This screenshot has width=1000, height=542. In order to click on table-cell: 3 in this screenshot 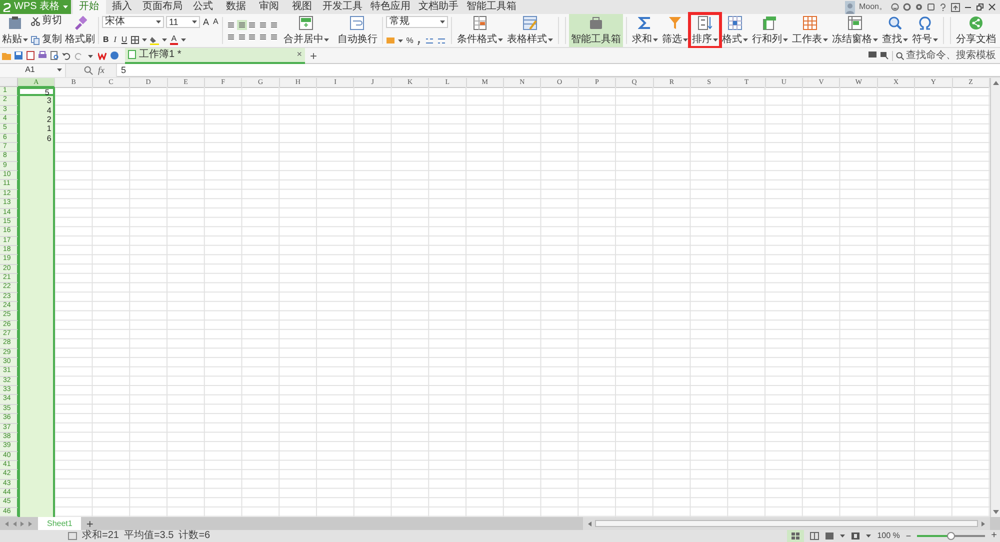, I will do `click(37, 101)`.